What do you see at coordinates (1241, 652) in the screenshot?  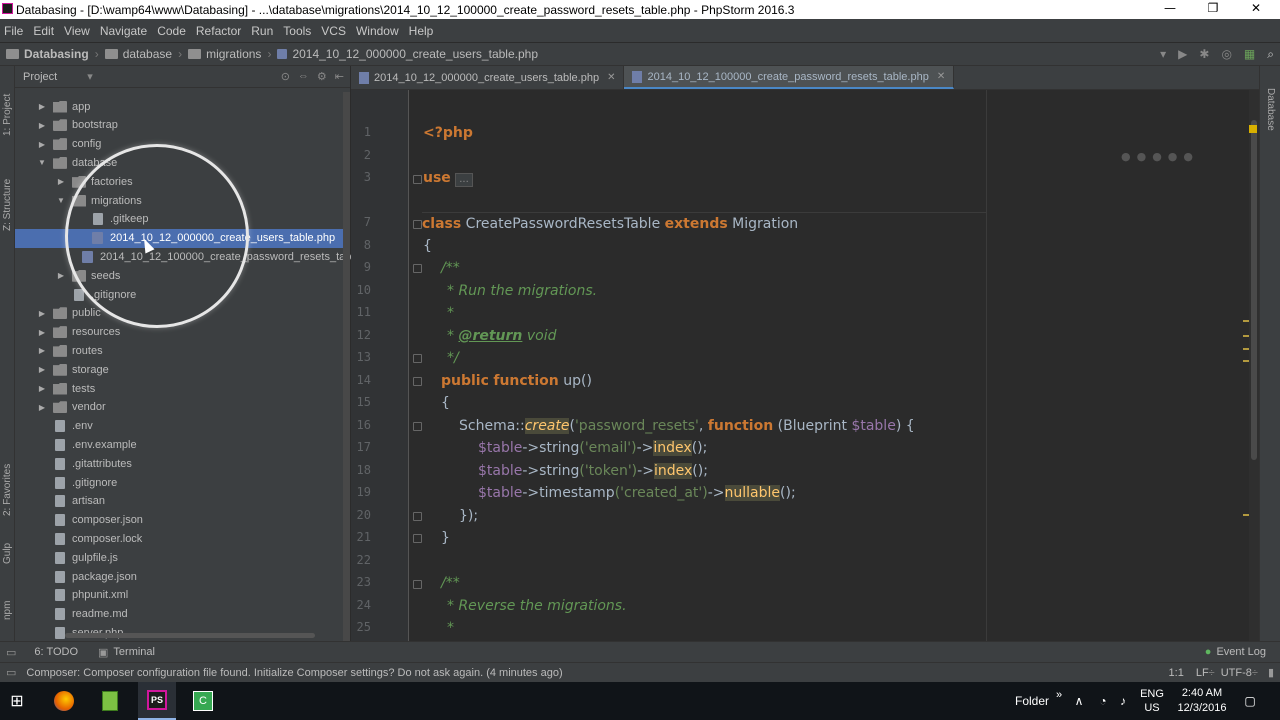 I see `event-log-button: Event Log` at bounding box center [1241, 652].